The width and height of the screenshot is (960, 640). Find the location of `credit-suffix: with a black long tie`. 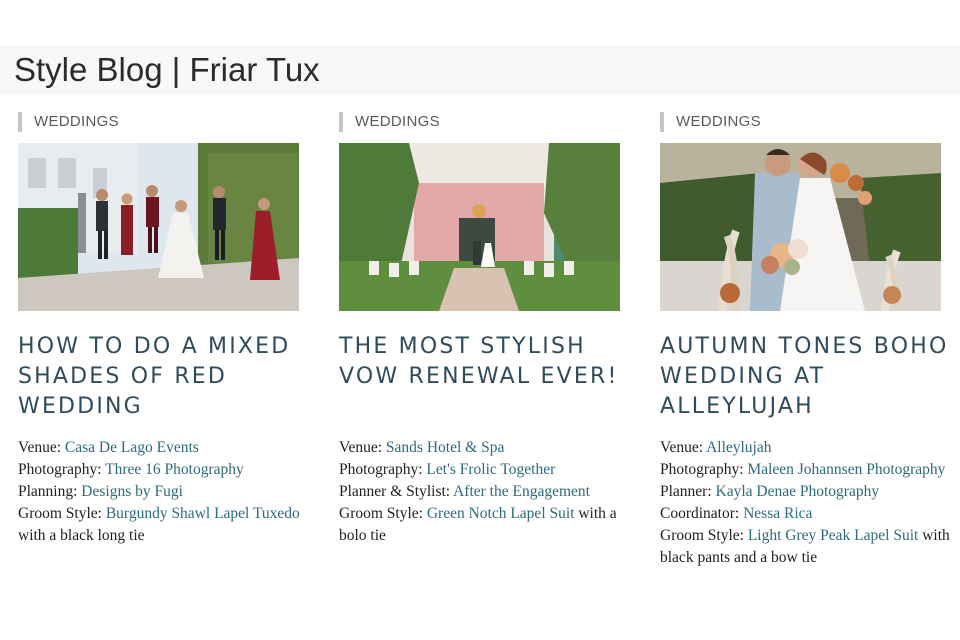

credit-suffix: with a black long tie is located at coordinates (81, 535).